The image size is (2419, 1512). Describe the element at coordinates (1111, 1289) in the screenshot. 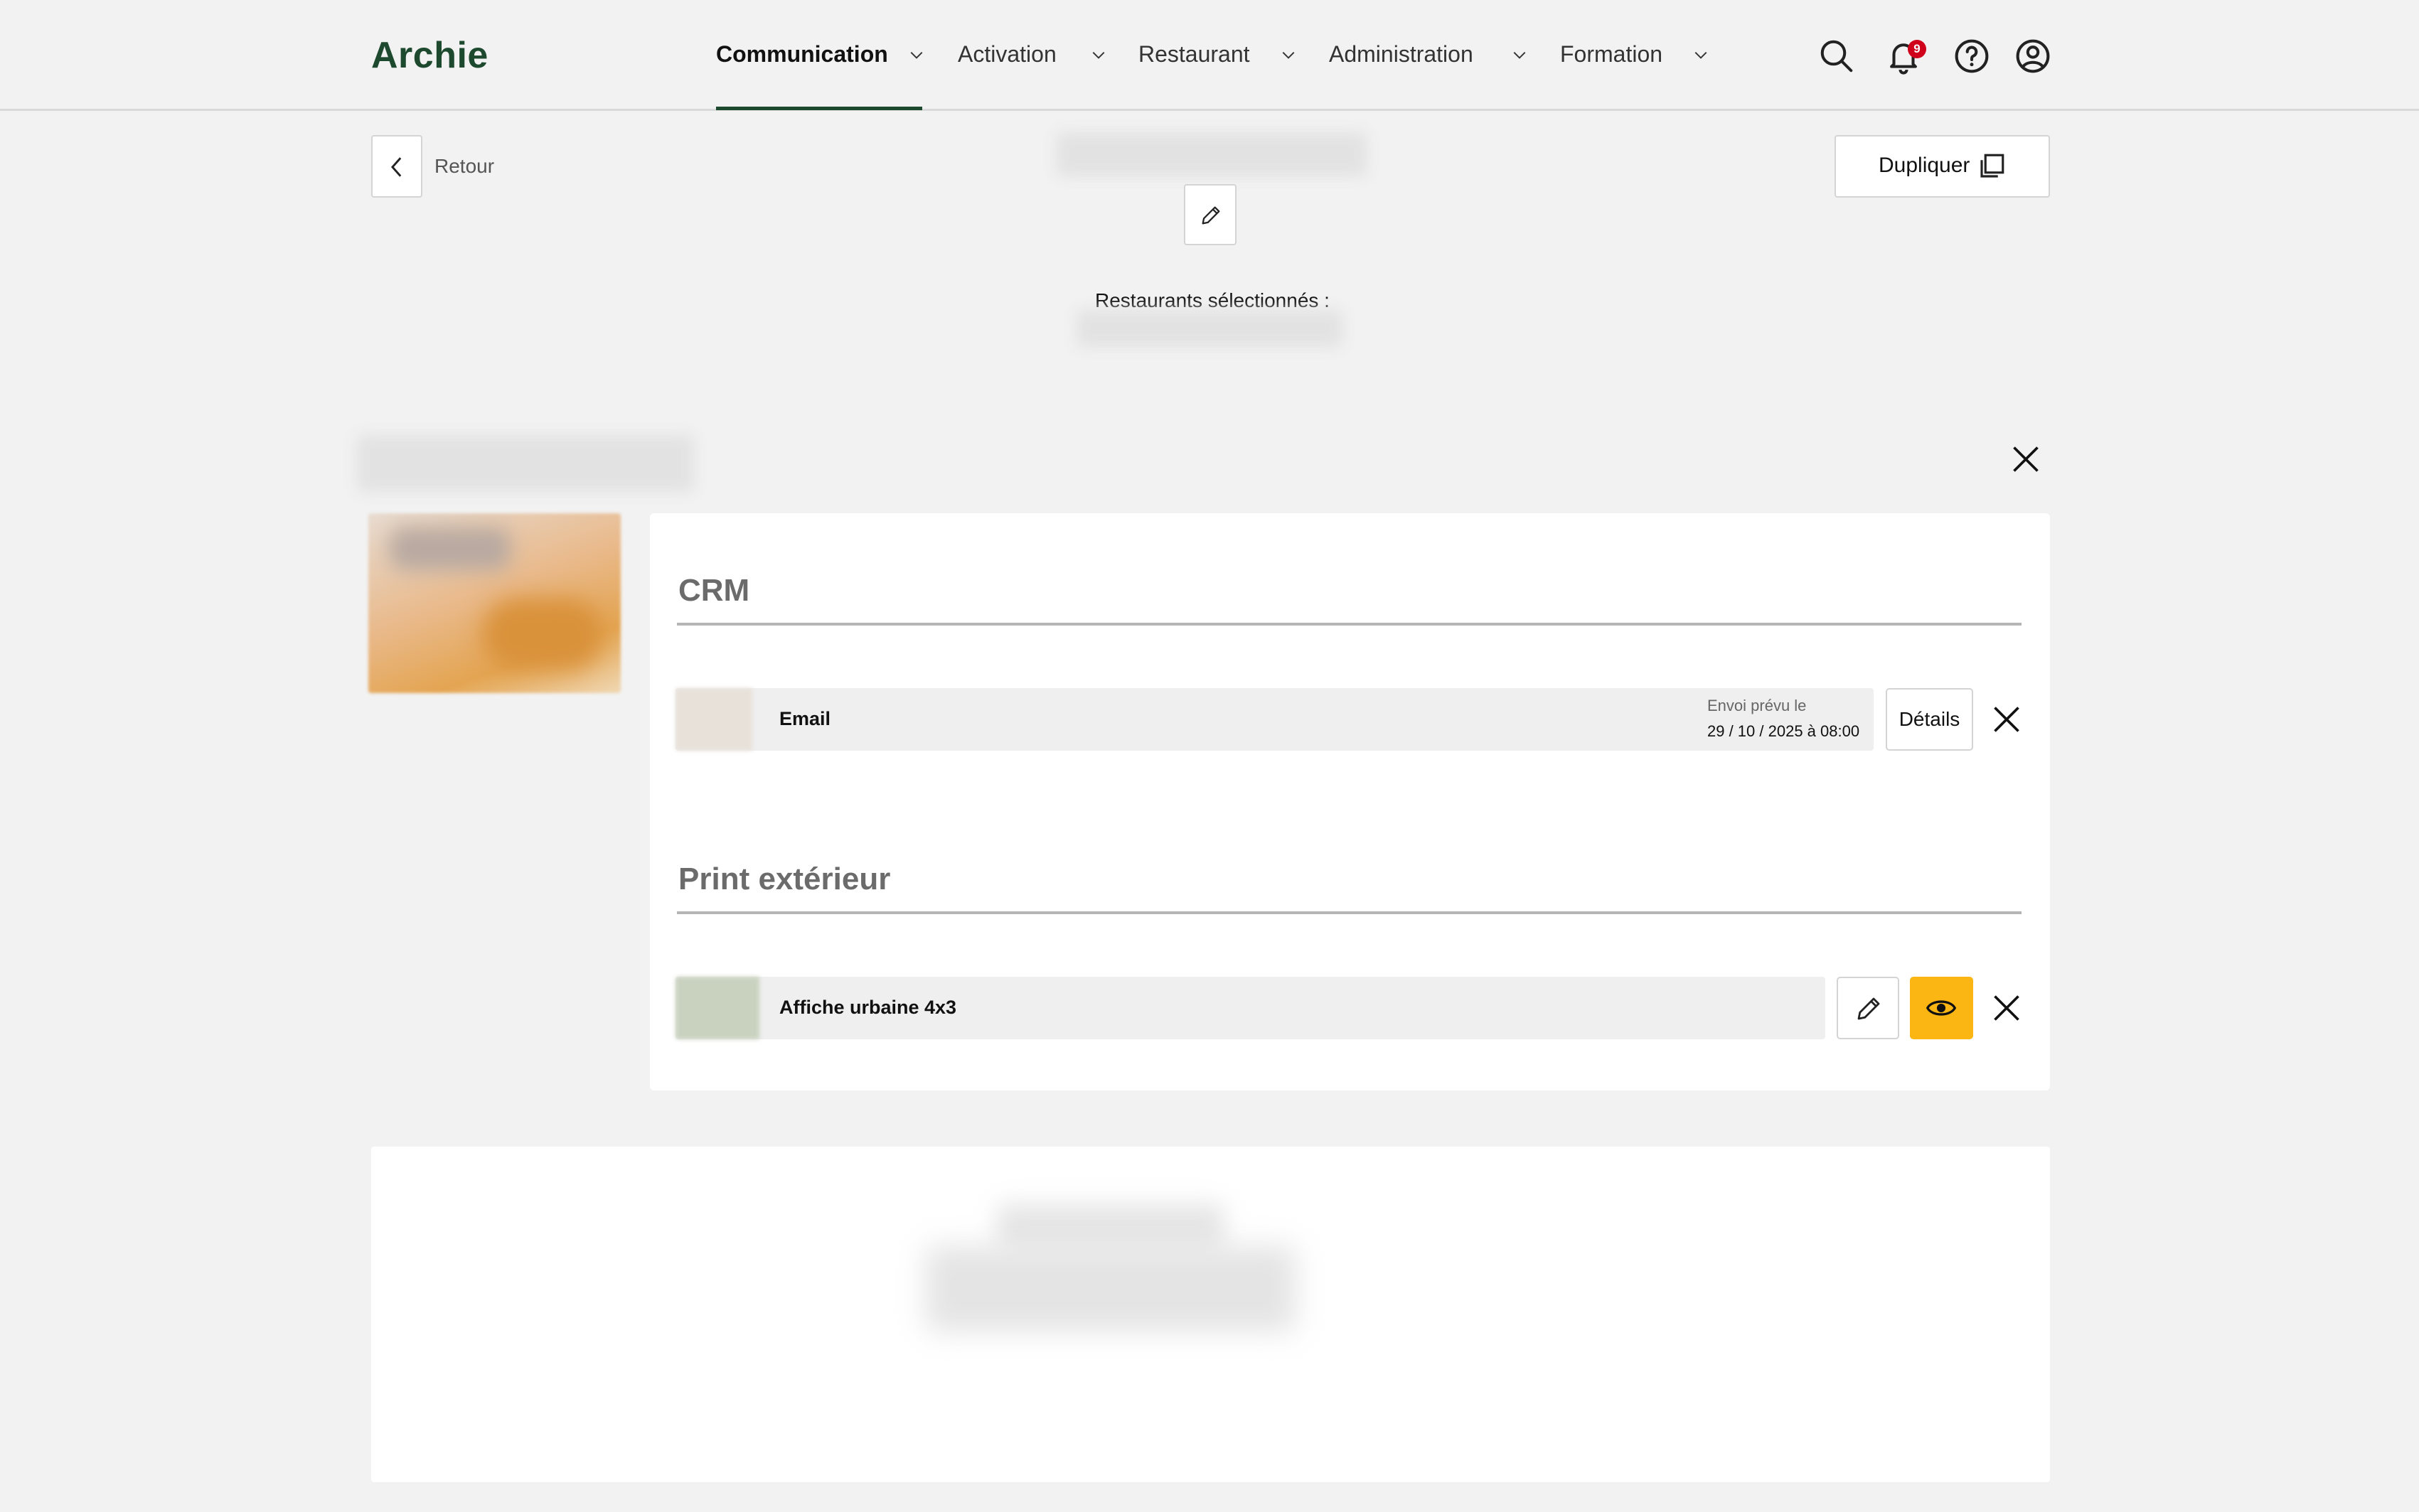

I see `bottom-panel-text-redacted` at that location.